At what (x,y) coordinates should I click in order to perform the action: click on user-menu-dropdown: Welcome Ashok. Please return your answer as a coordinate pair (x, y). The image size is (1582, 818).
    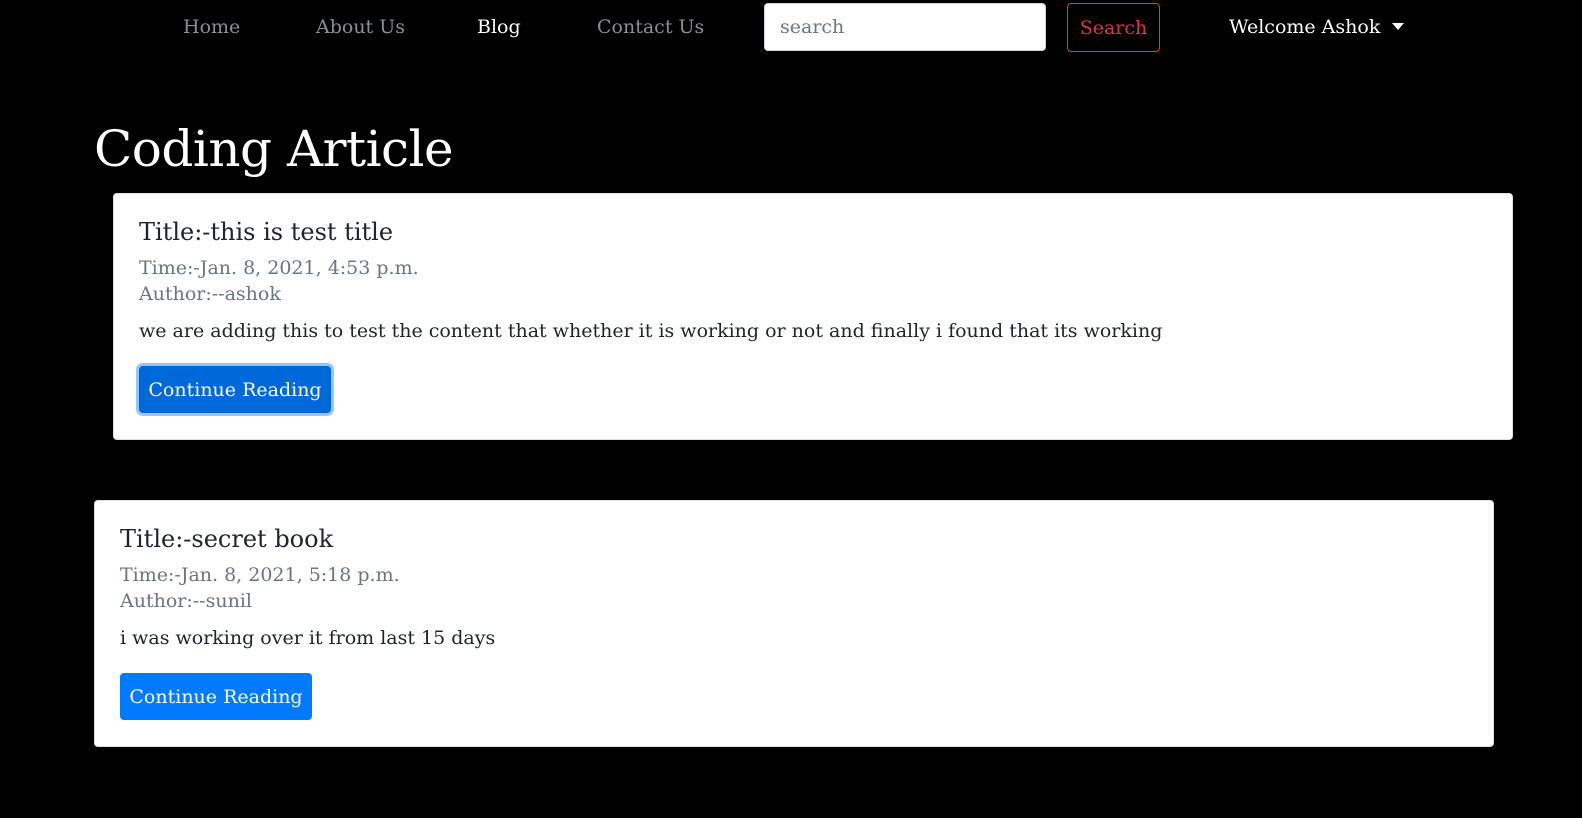
    Looking at the image, I should click on (1317, 27).